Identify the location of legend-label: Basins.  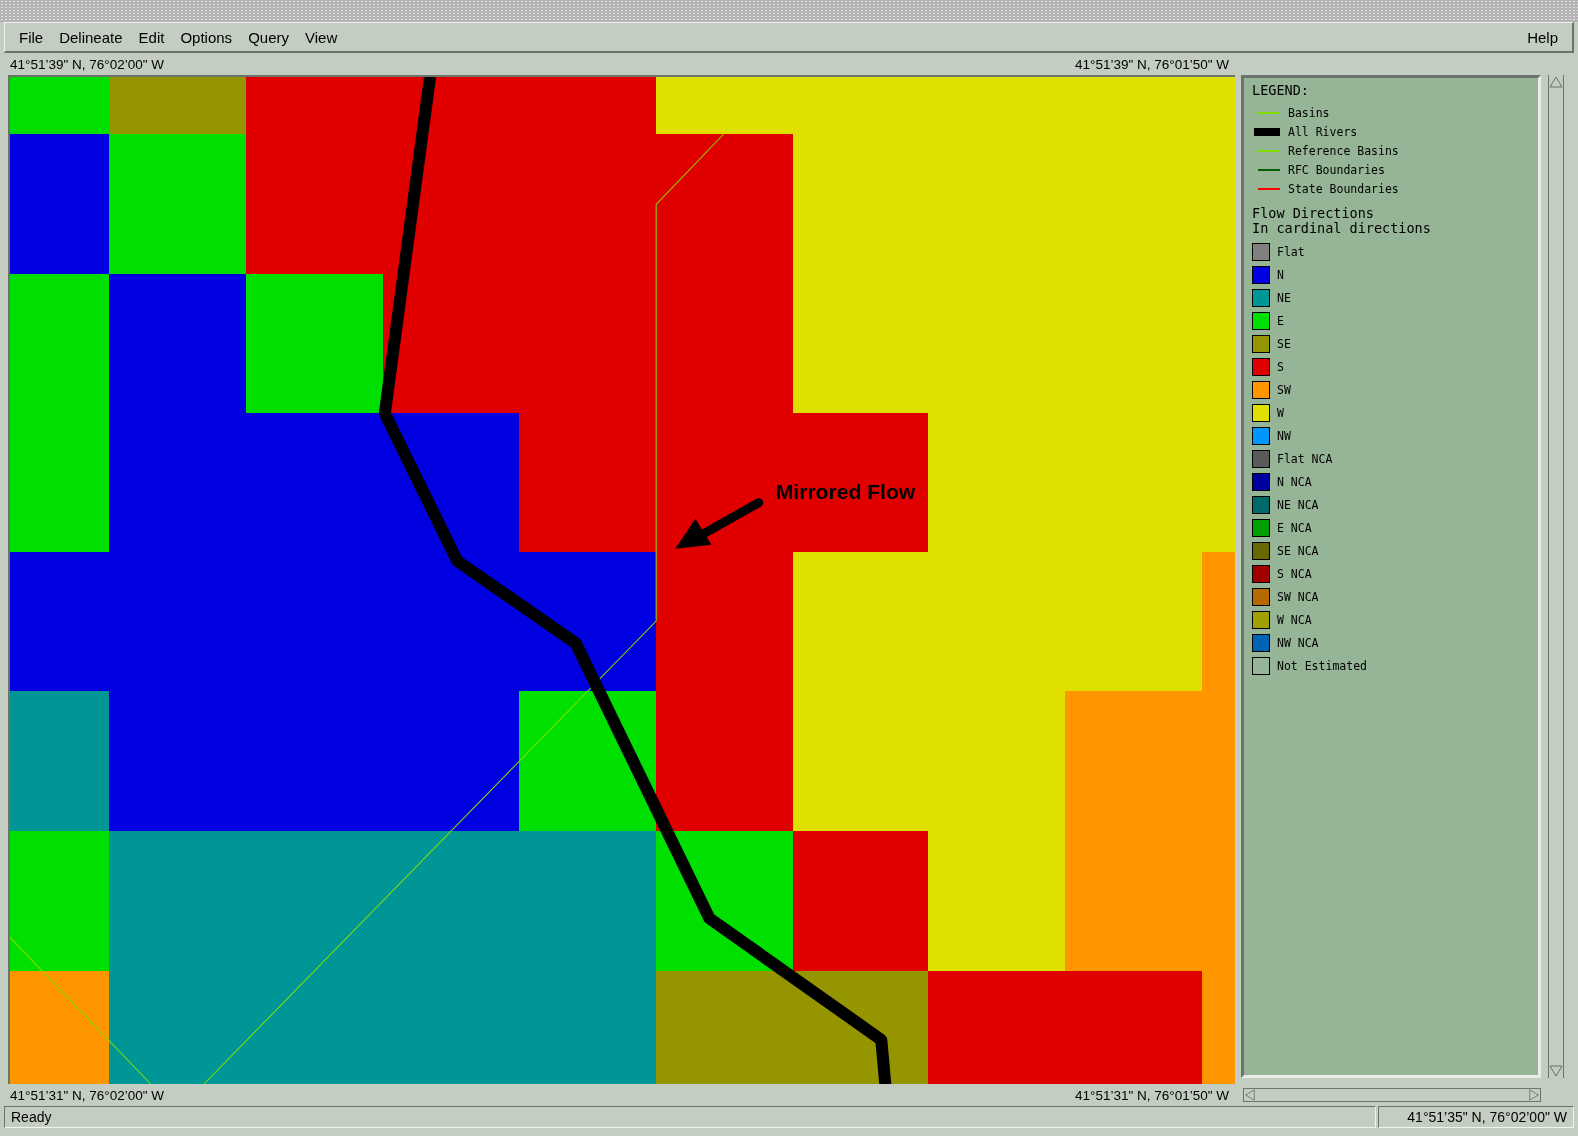
(1309, 112).